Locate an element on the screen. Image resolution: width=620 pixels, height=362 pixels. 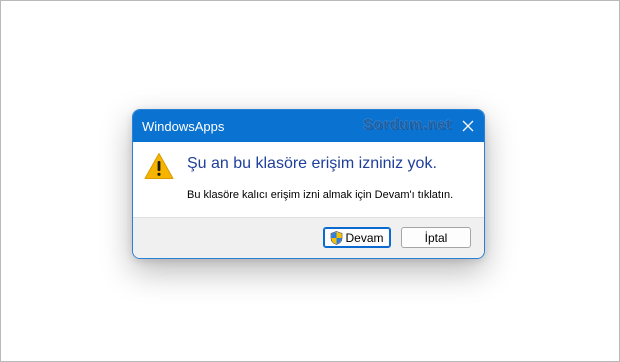
watermark-logo: Sordum.net is located at coordinates (407, 124).